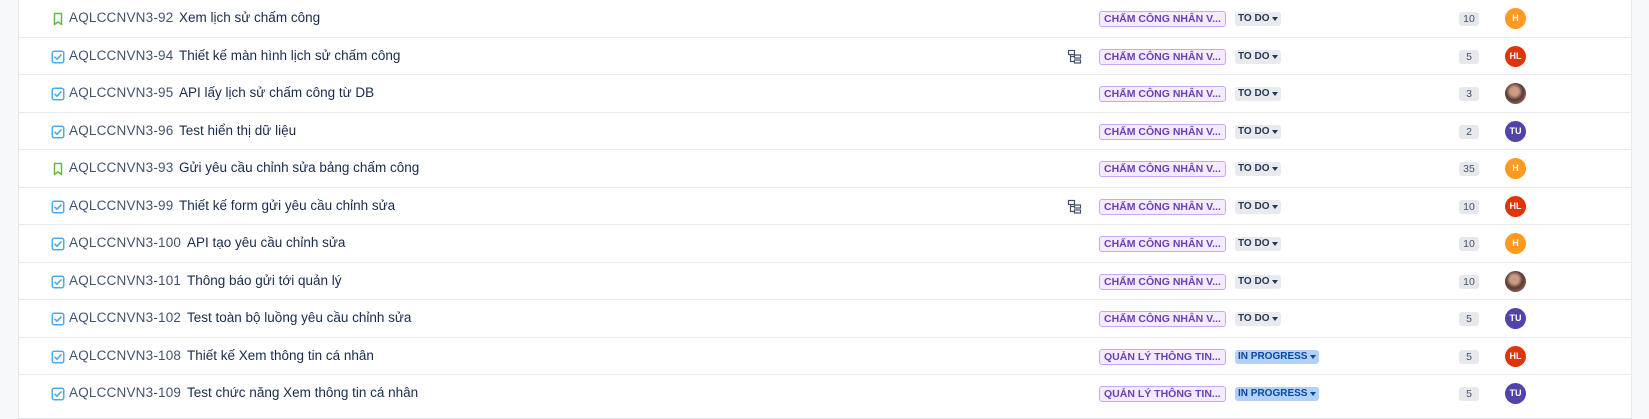 This screenshot has height=419, width=1649. What do you see at coordinates (125, 392) in the screenshot?
I see `issue-key: AQLCCNVN3-109` at bounding box center [125, 392].